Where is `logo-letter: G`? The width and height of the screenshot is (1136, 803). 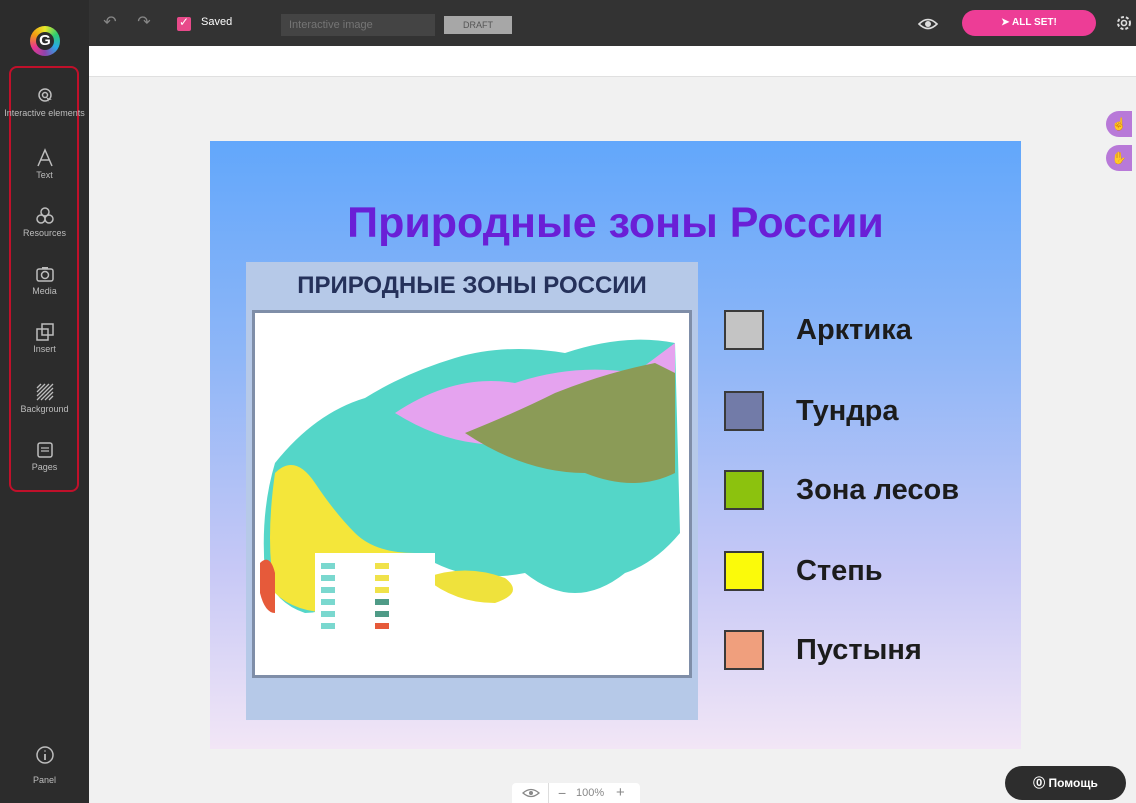 logo-letter: G is located at coordinates (45, 40).